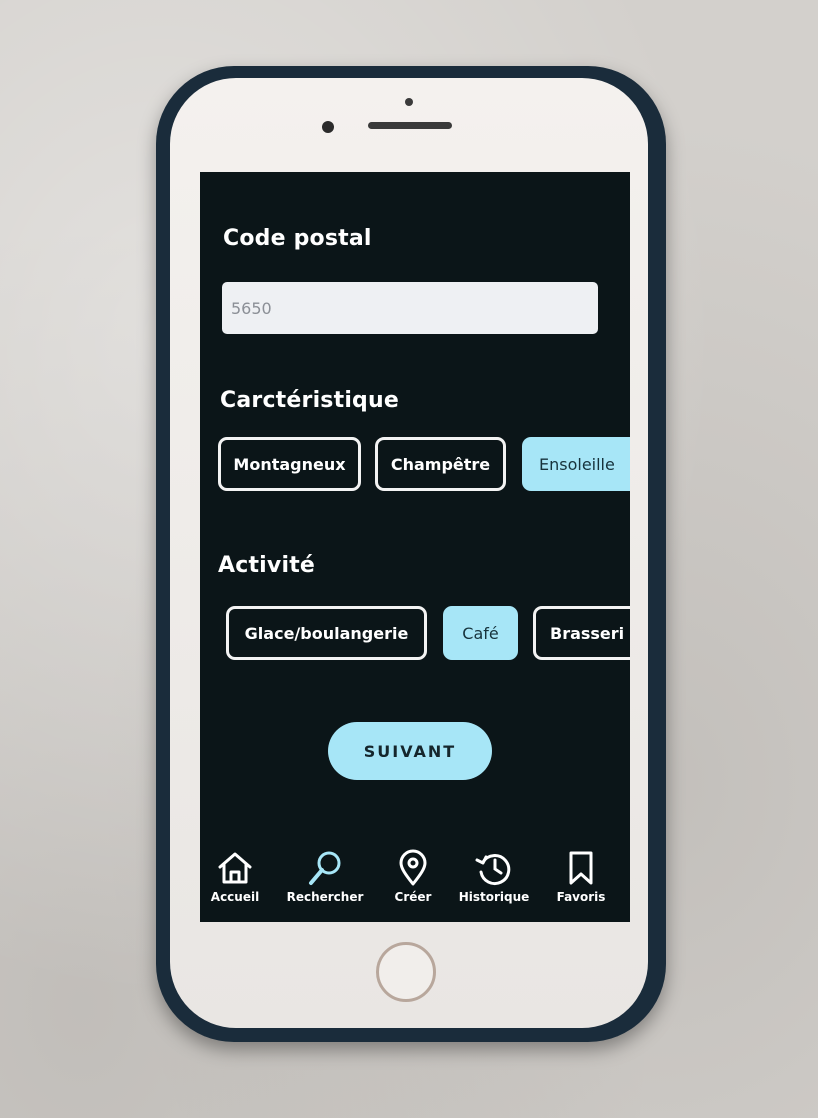  Describe the element at coordinates (309, 400) in the screenshot. I see `characteristic-label: Carctéristique` at that location.